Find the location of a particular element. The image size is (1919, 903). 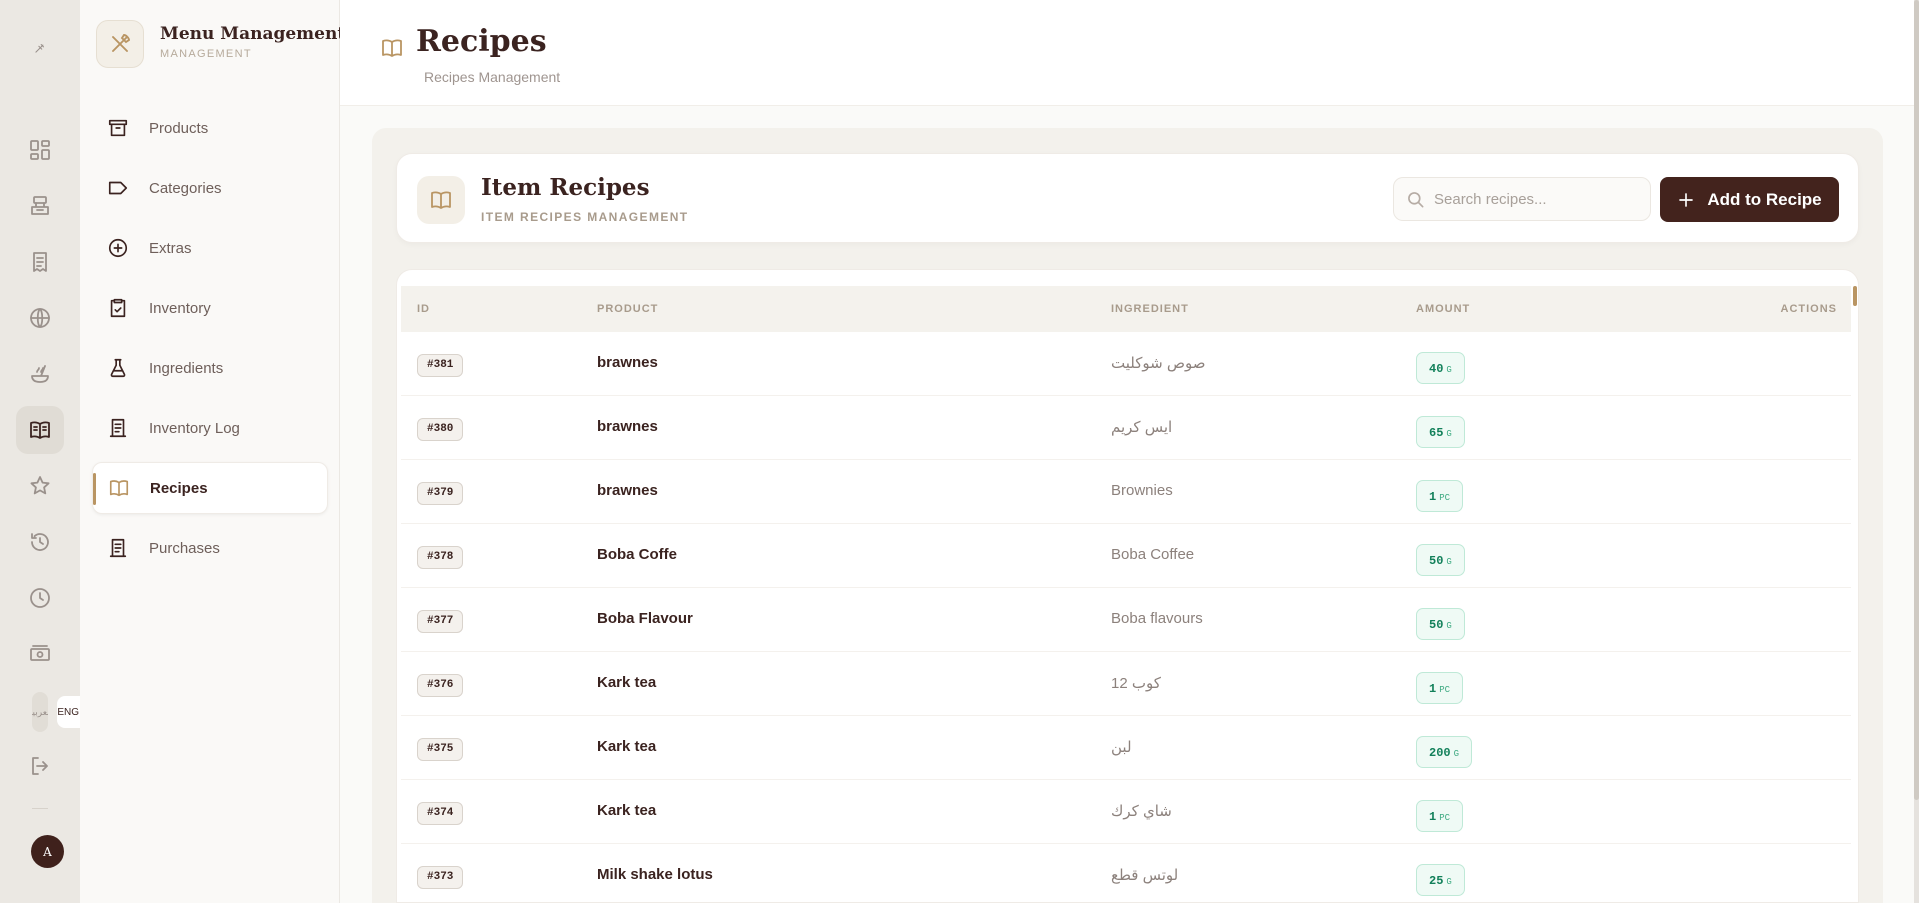

lang-english-button: ENG is located at coordinates (68, 712).